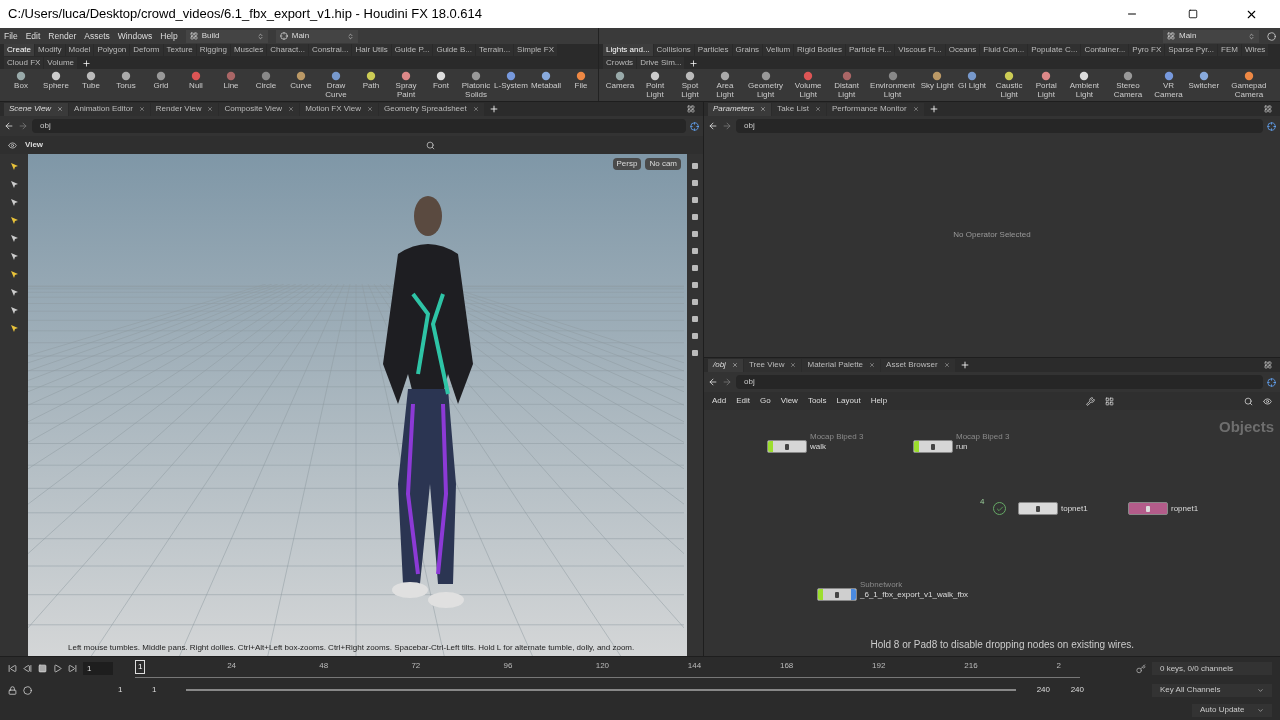 This screenshot has height=720, width=1280. Describe the element at coordinates (226, 36) in the screenshot. I see `desktop-dropdown: Build` at that location.